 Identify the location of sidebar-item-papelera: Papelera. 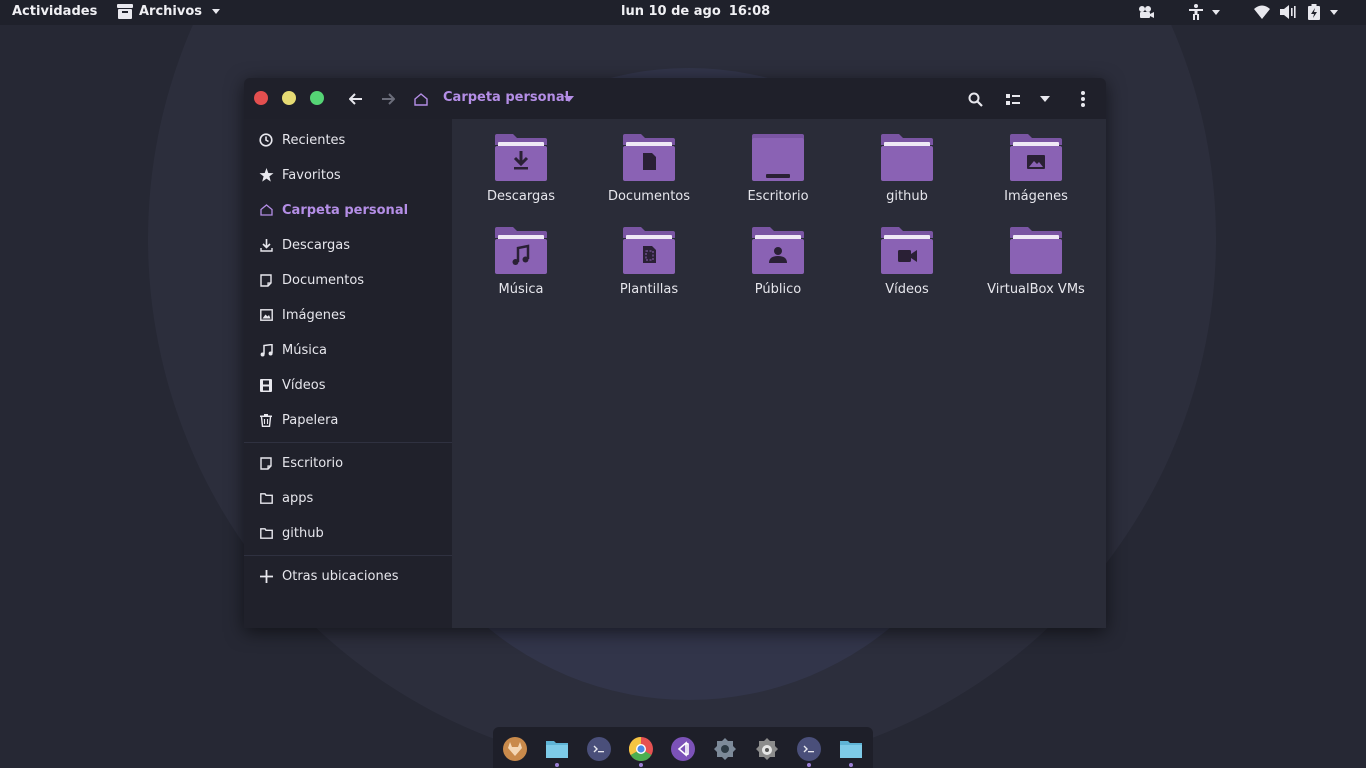
(348, 420).